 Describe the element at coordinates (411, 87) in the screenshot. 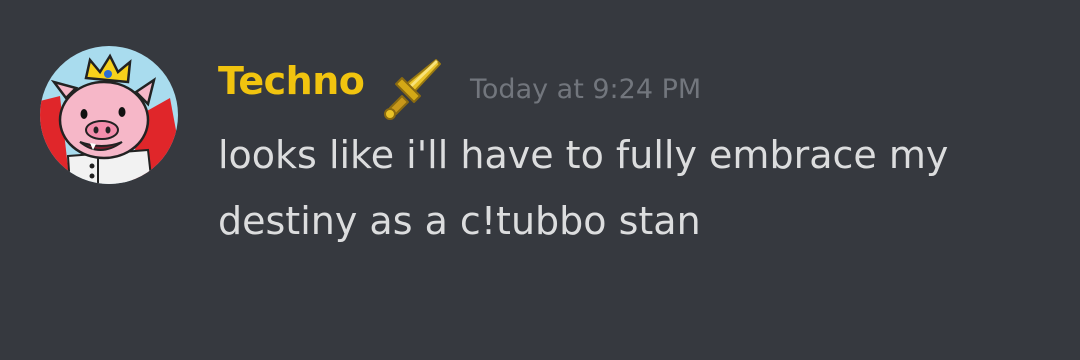

I see `golden-sword-icon` at that location.